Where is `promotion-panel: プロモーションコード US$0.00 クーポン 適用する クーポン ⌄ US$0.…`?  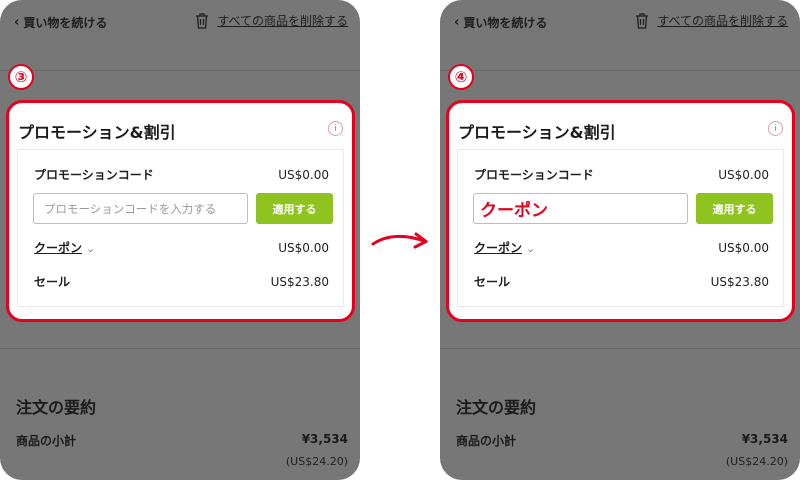 promotion-panel: プロモーションコード US$0.00 クーポン 適用する クーポン ⌄ US$0.… is located at coordinates (620, 228).